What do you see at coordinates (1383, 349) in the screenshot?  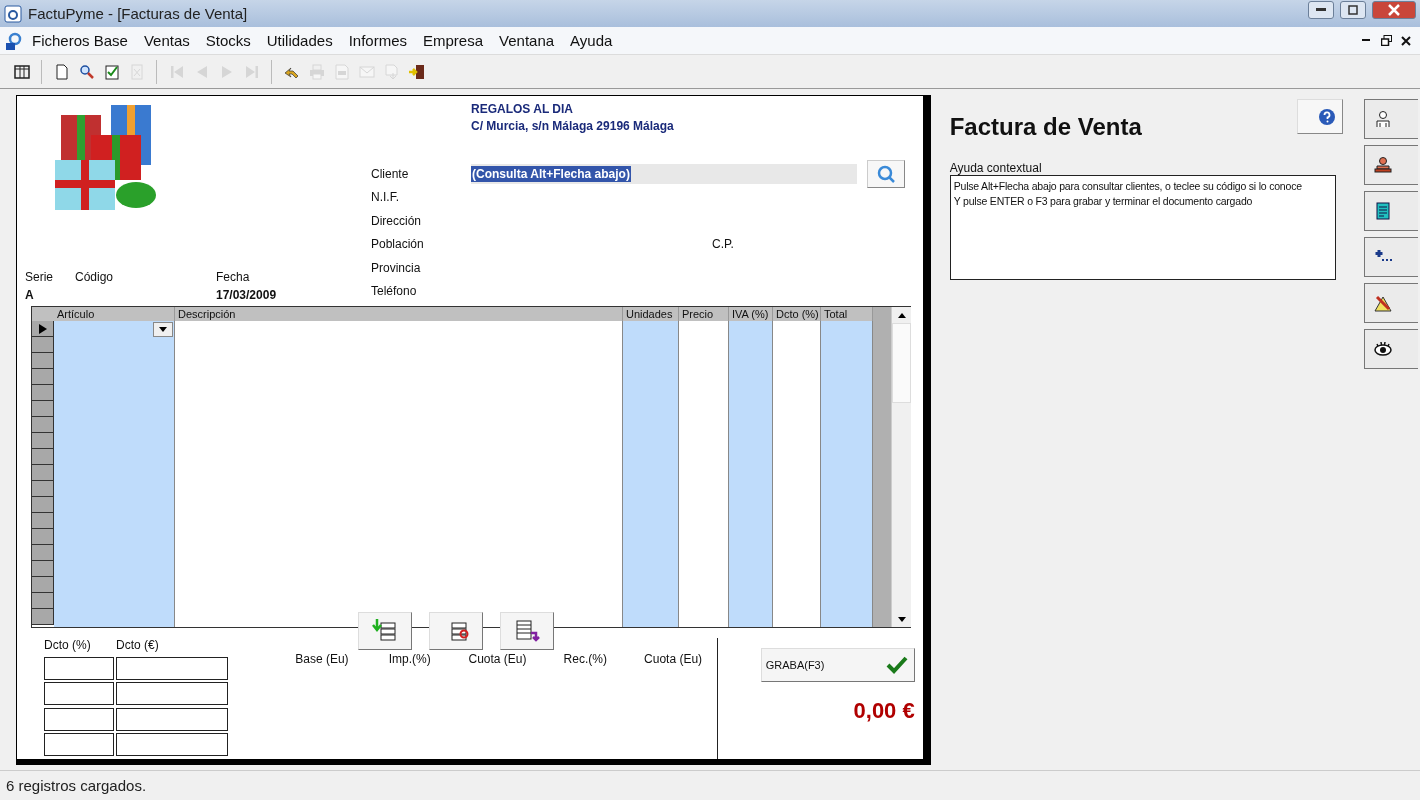 I see `eye-icon` at bounding box center [1383, 349].